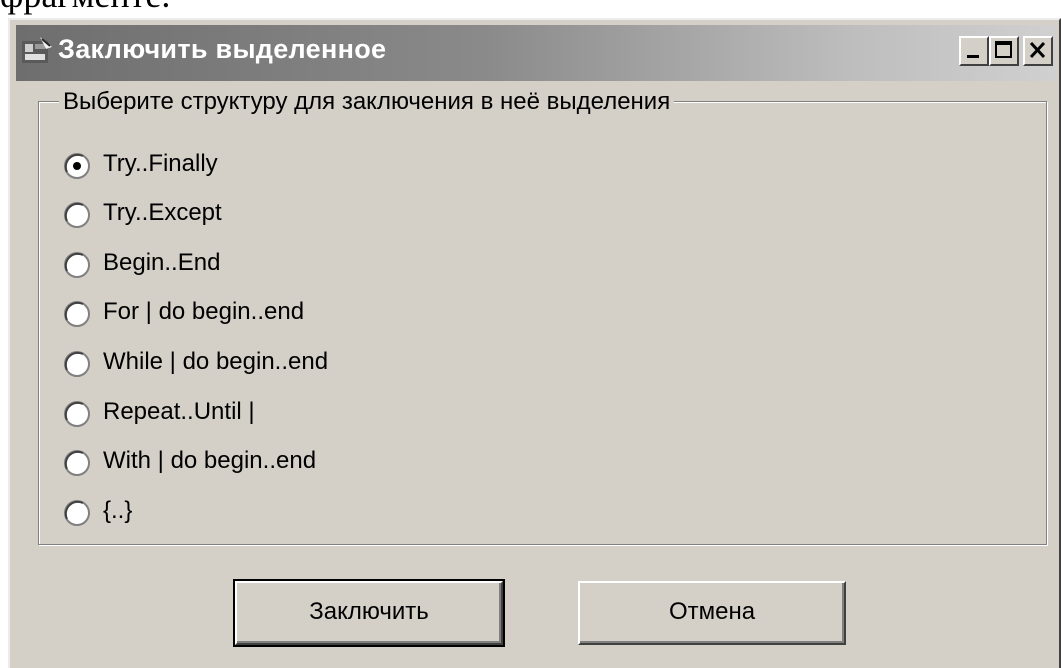 The width and height of the screenshot is (1061, 668). Describe the element at coordinates (210, 460) in the screenshot. I see `radio-label: With | do begin..end` at that location.